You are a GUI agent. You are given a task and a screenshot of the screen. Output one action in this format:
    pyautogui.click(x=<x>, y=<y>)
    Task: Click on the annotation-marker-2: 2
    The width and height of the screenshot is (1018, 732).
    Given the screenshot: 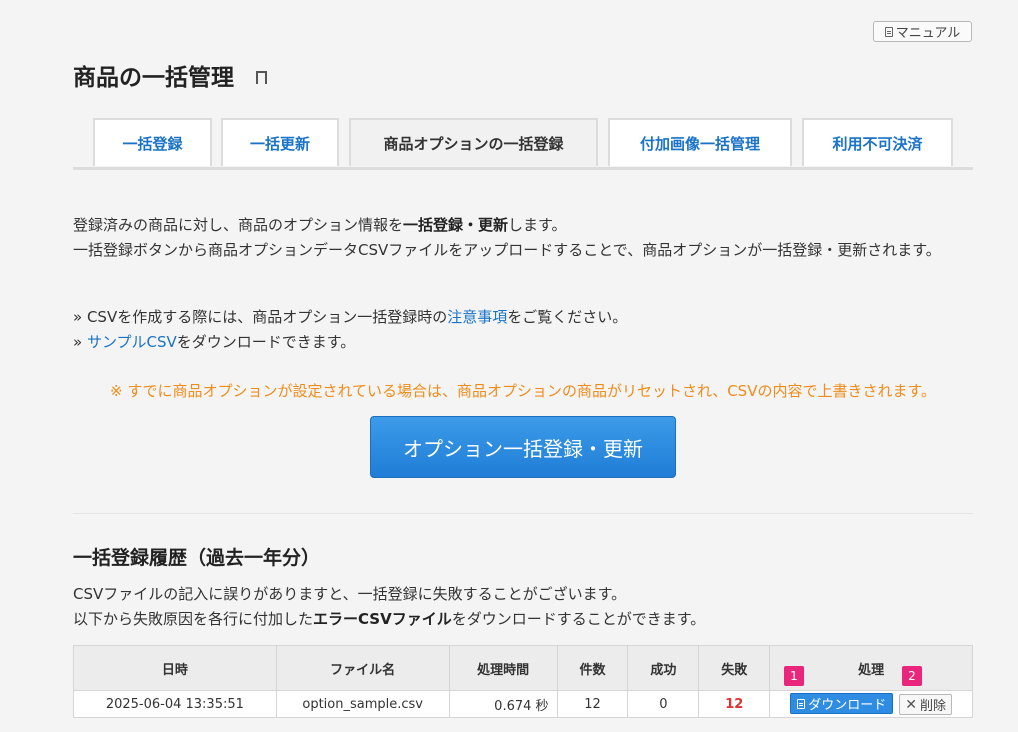 What is the action you would take?
    pyautogui.click(x=912, y=676)
    